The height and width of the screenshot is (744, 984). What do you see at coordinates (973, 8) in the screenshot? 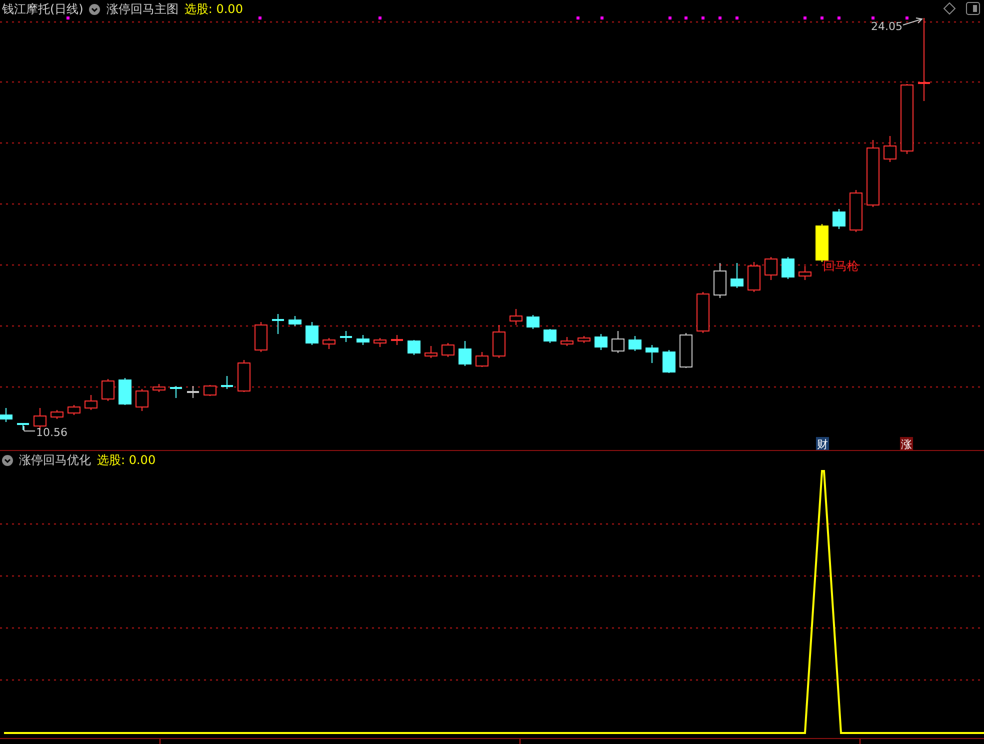
I see `panel-toggle-icon` at bounding box center [973, 8].